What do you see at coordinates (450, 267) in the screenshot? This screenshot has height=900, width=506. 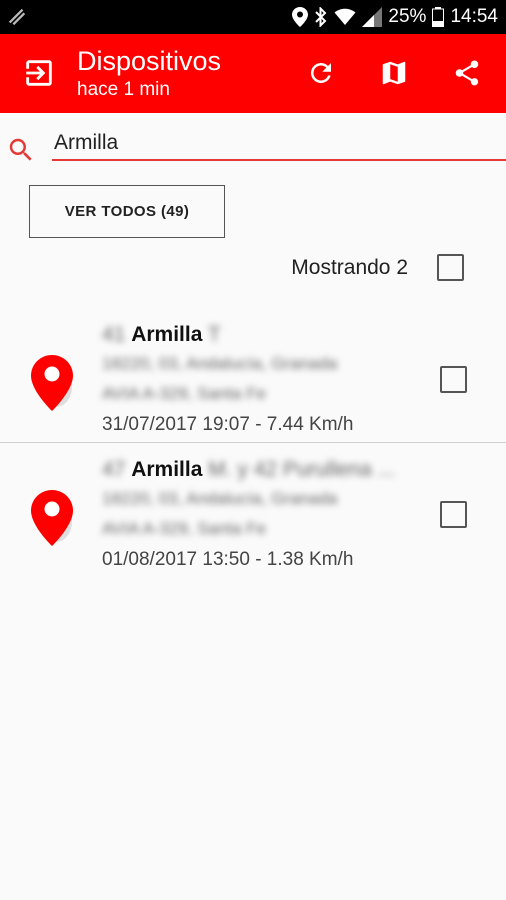 I see `select-all-checkbox` at bounding box center [450, 267].